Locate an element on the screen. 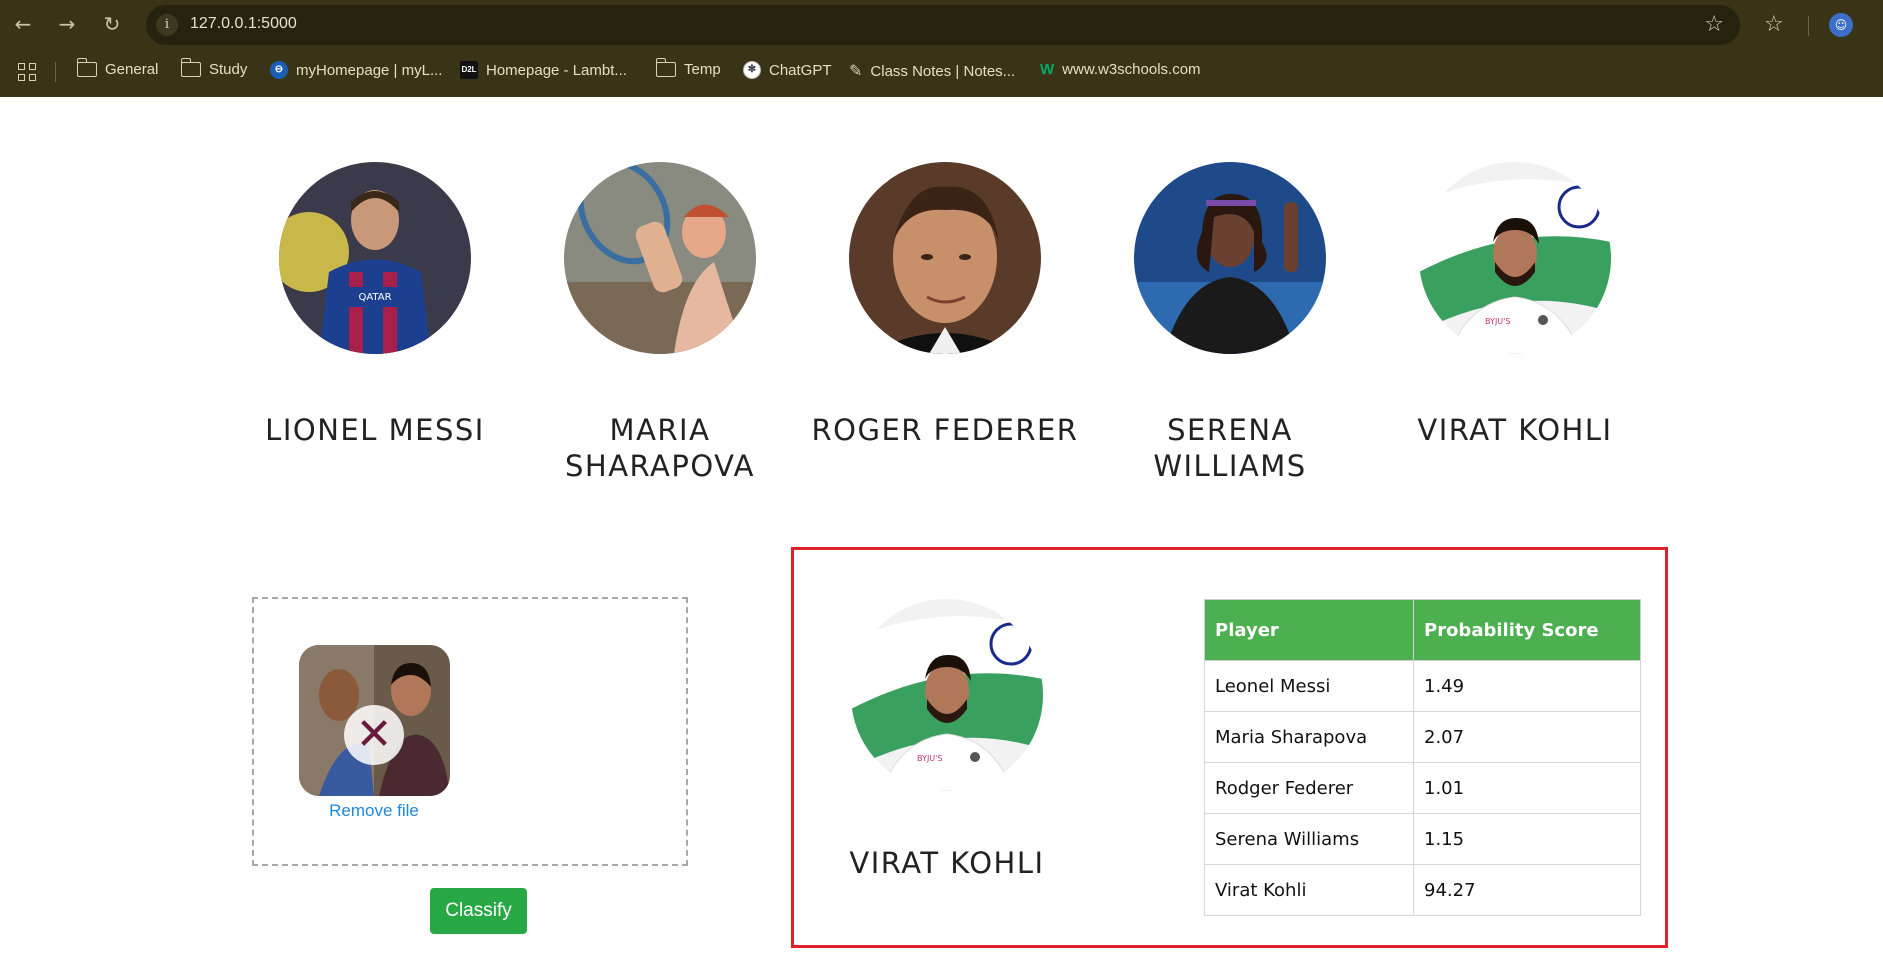  chatgpt-icon: ✻ is located at coordinates (752, 70).